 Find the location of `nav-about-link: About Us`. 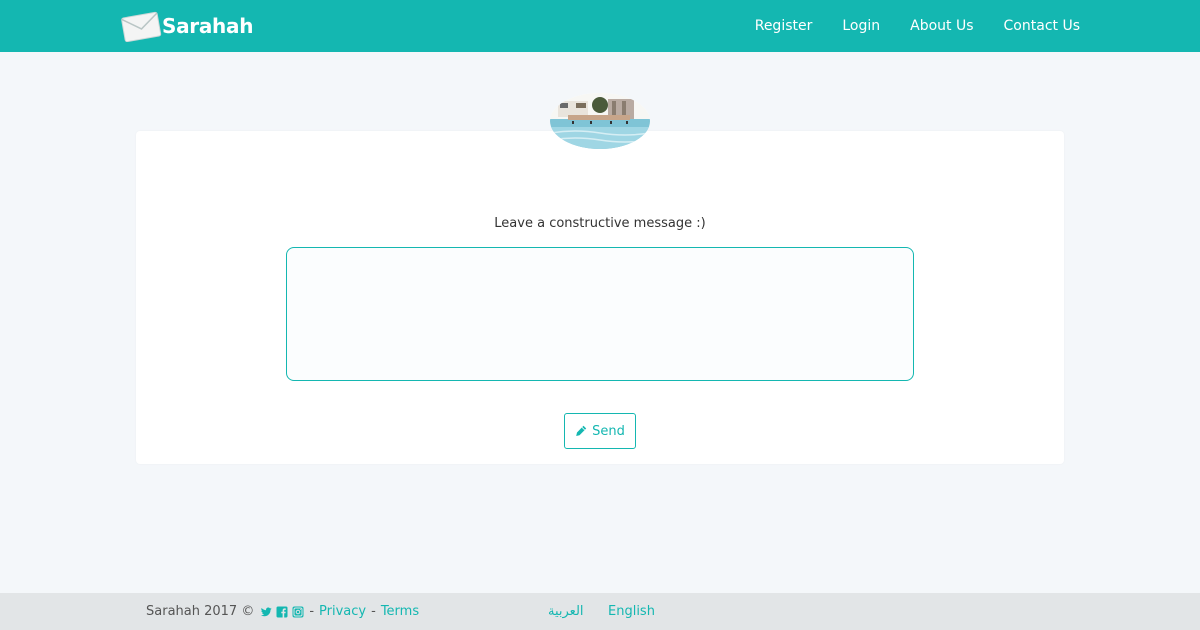

nav-about-link: About Us is located at coordinates (941, 26).